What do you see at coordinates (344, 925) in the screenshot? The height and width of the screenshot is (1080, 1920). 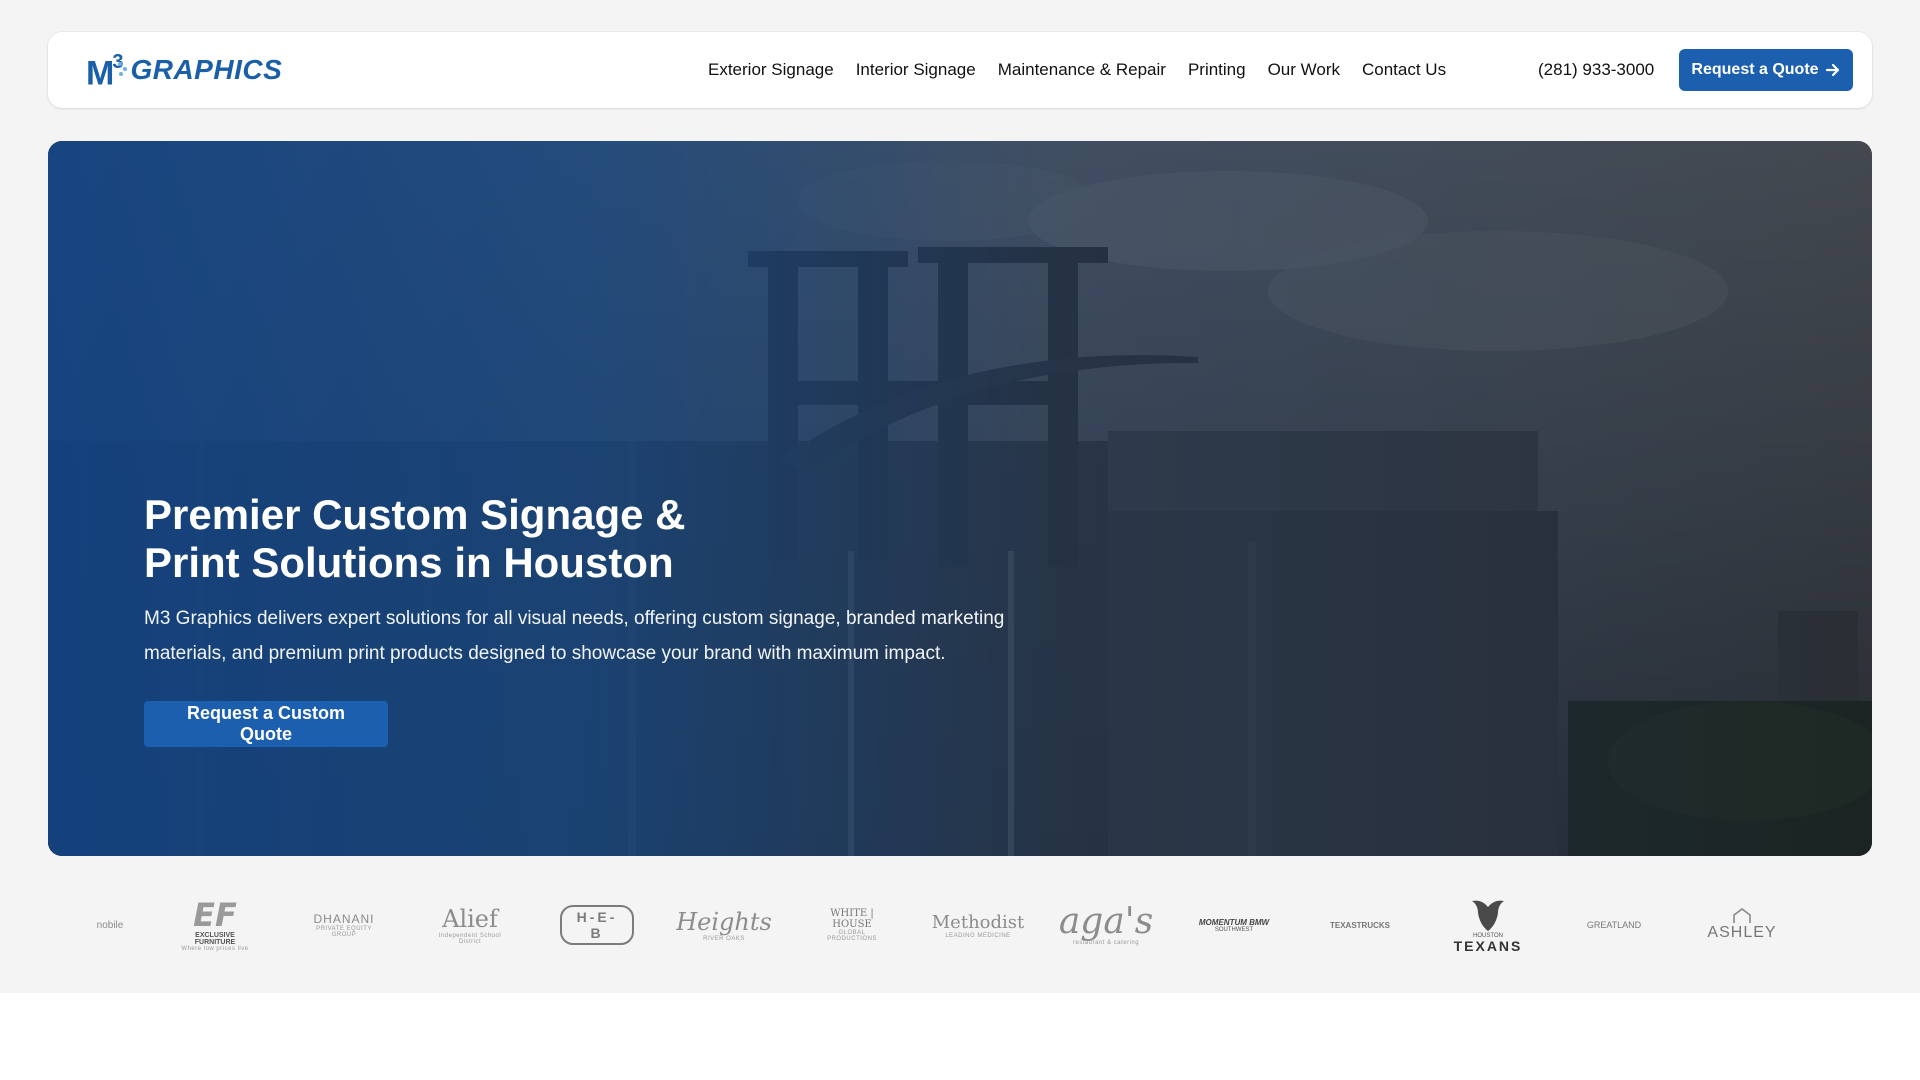 I see `client-logo-dhanani: DHANANI PRIVATE EQUITY GROUP` at bounding box center [344, 925].